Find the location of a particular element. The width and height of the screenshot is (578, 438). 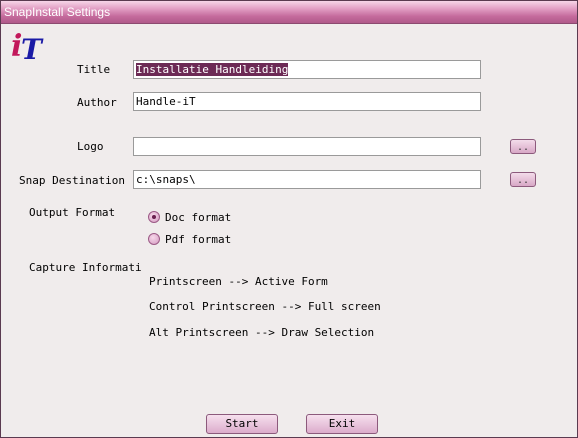

pdf-format-radio is located at coordinates (154, 239).